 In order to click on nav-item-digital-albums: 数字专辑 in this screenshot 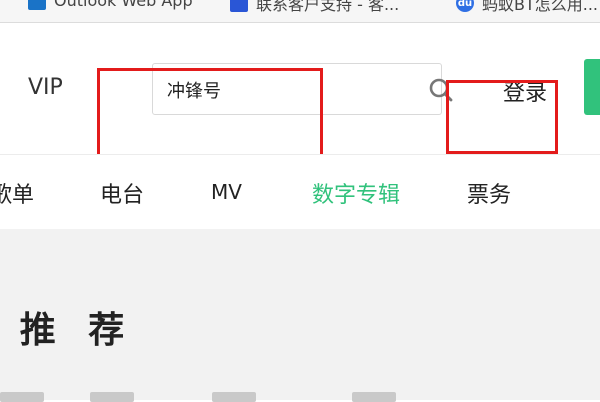, I will do `click(356, 193)`.